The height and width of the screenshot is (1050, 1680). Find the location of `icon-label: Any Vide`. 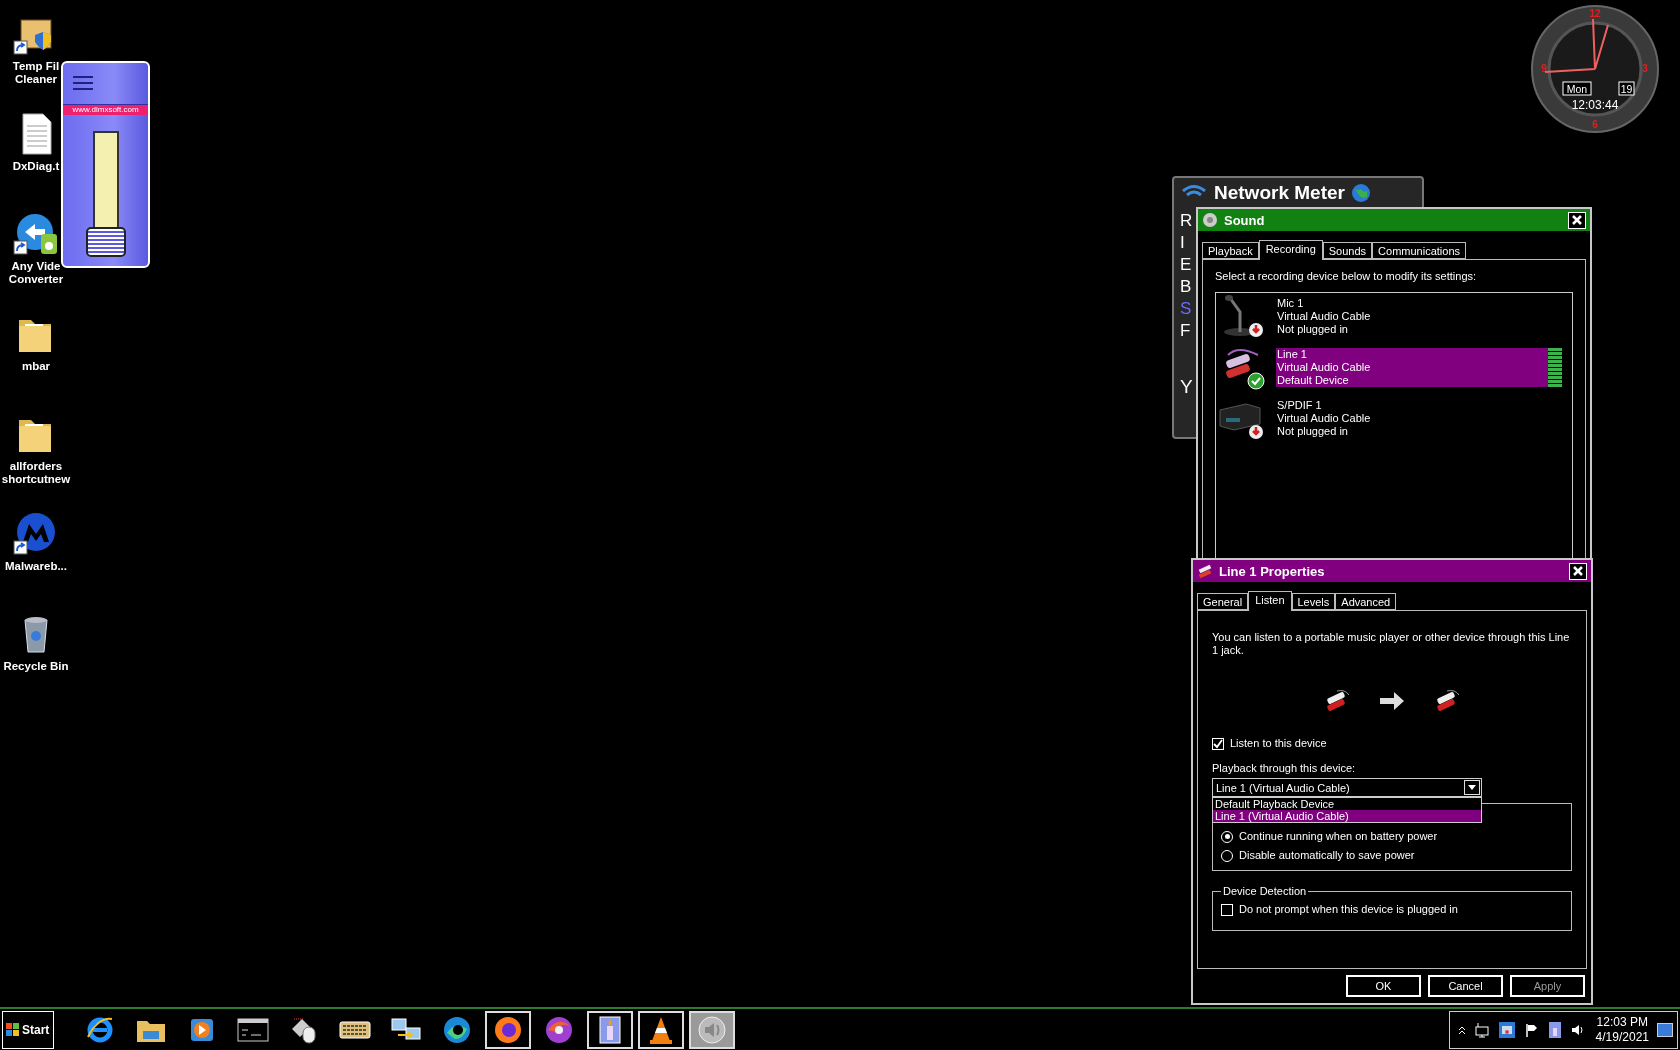

icon-label: Any Vide is located at coordinates (36, 266).